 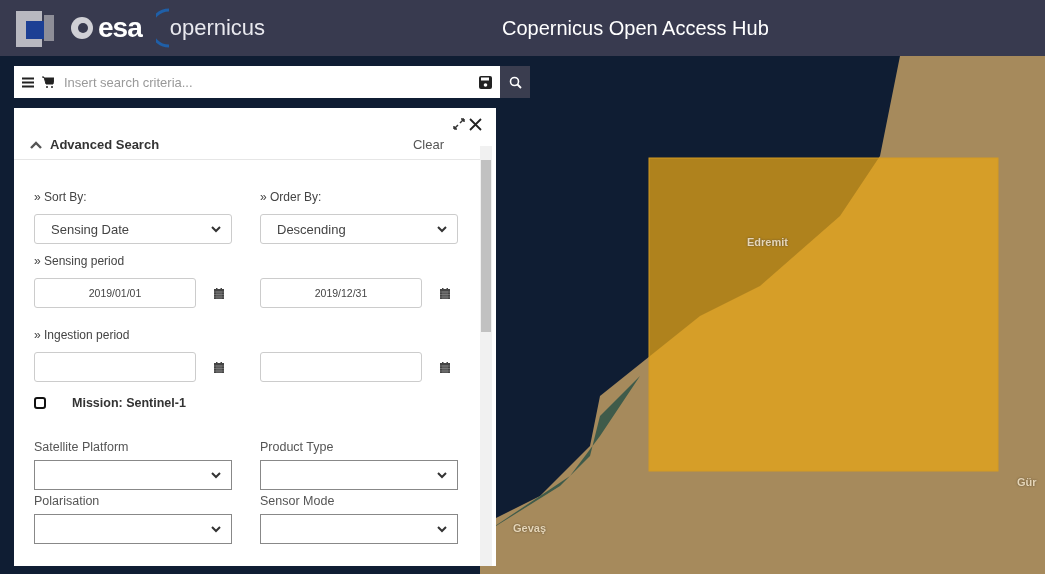 I want to click on field-label: » Sensing period, so click(x=80, y=261).